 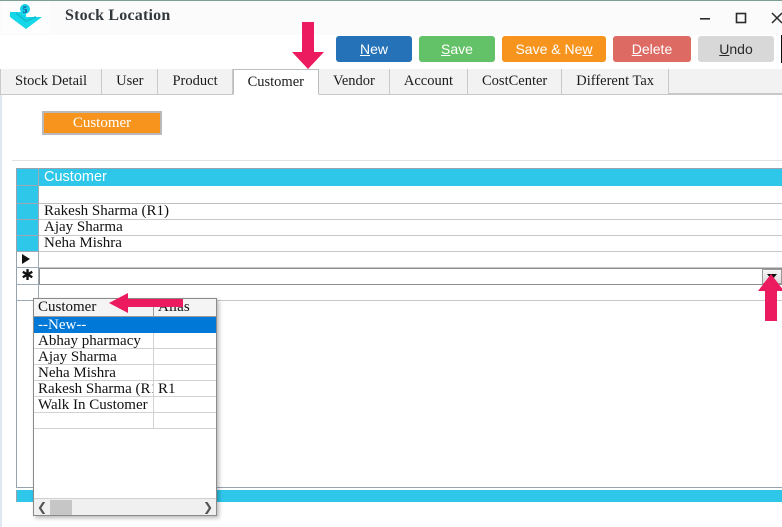 I want to click on dropdown-cell-customer: Rakesh Sharma (R1), so click(x=94, y=389).